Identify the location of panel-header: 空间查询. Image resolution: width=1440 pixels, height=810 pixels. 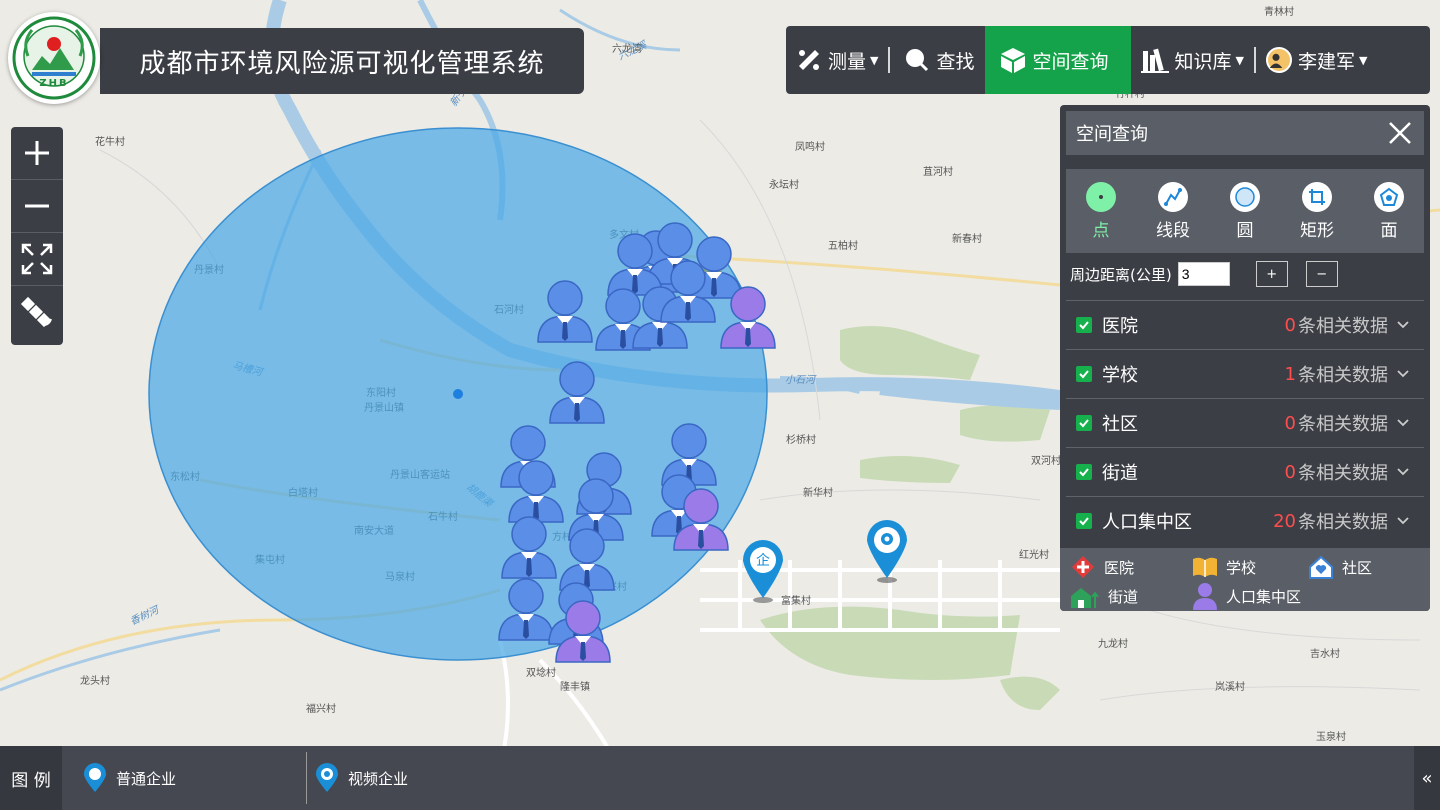
(1245, 133).